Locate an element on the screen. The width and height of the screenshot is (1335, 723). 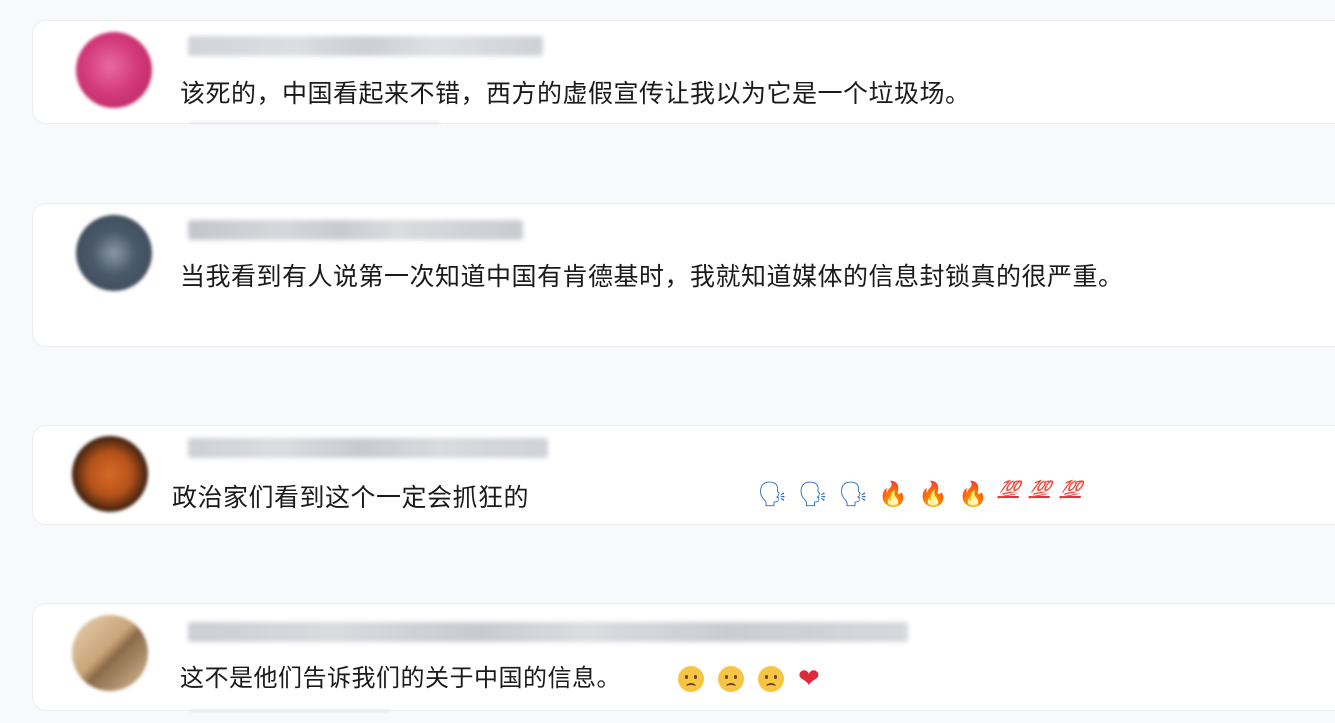
heart-icon: ❤ is located at coordinates (809, 679).